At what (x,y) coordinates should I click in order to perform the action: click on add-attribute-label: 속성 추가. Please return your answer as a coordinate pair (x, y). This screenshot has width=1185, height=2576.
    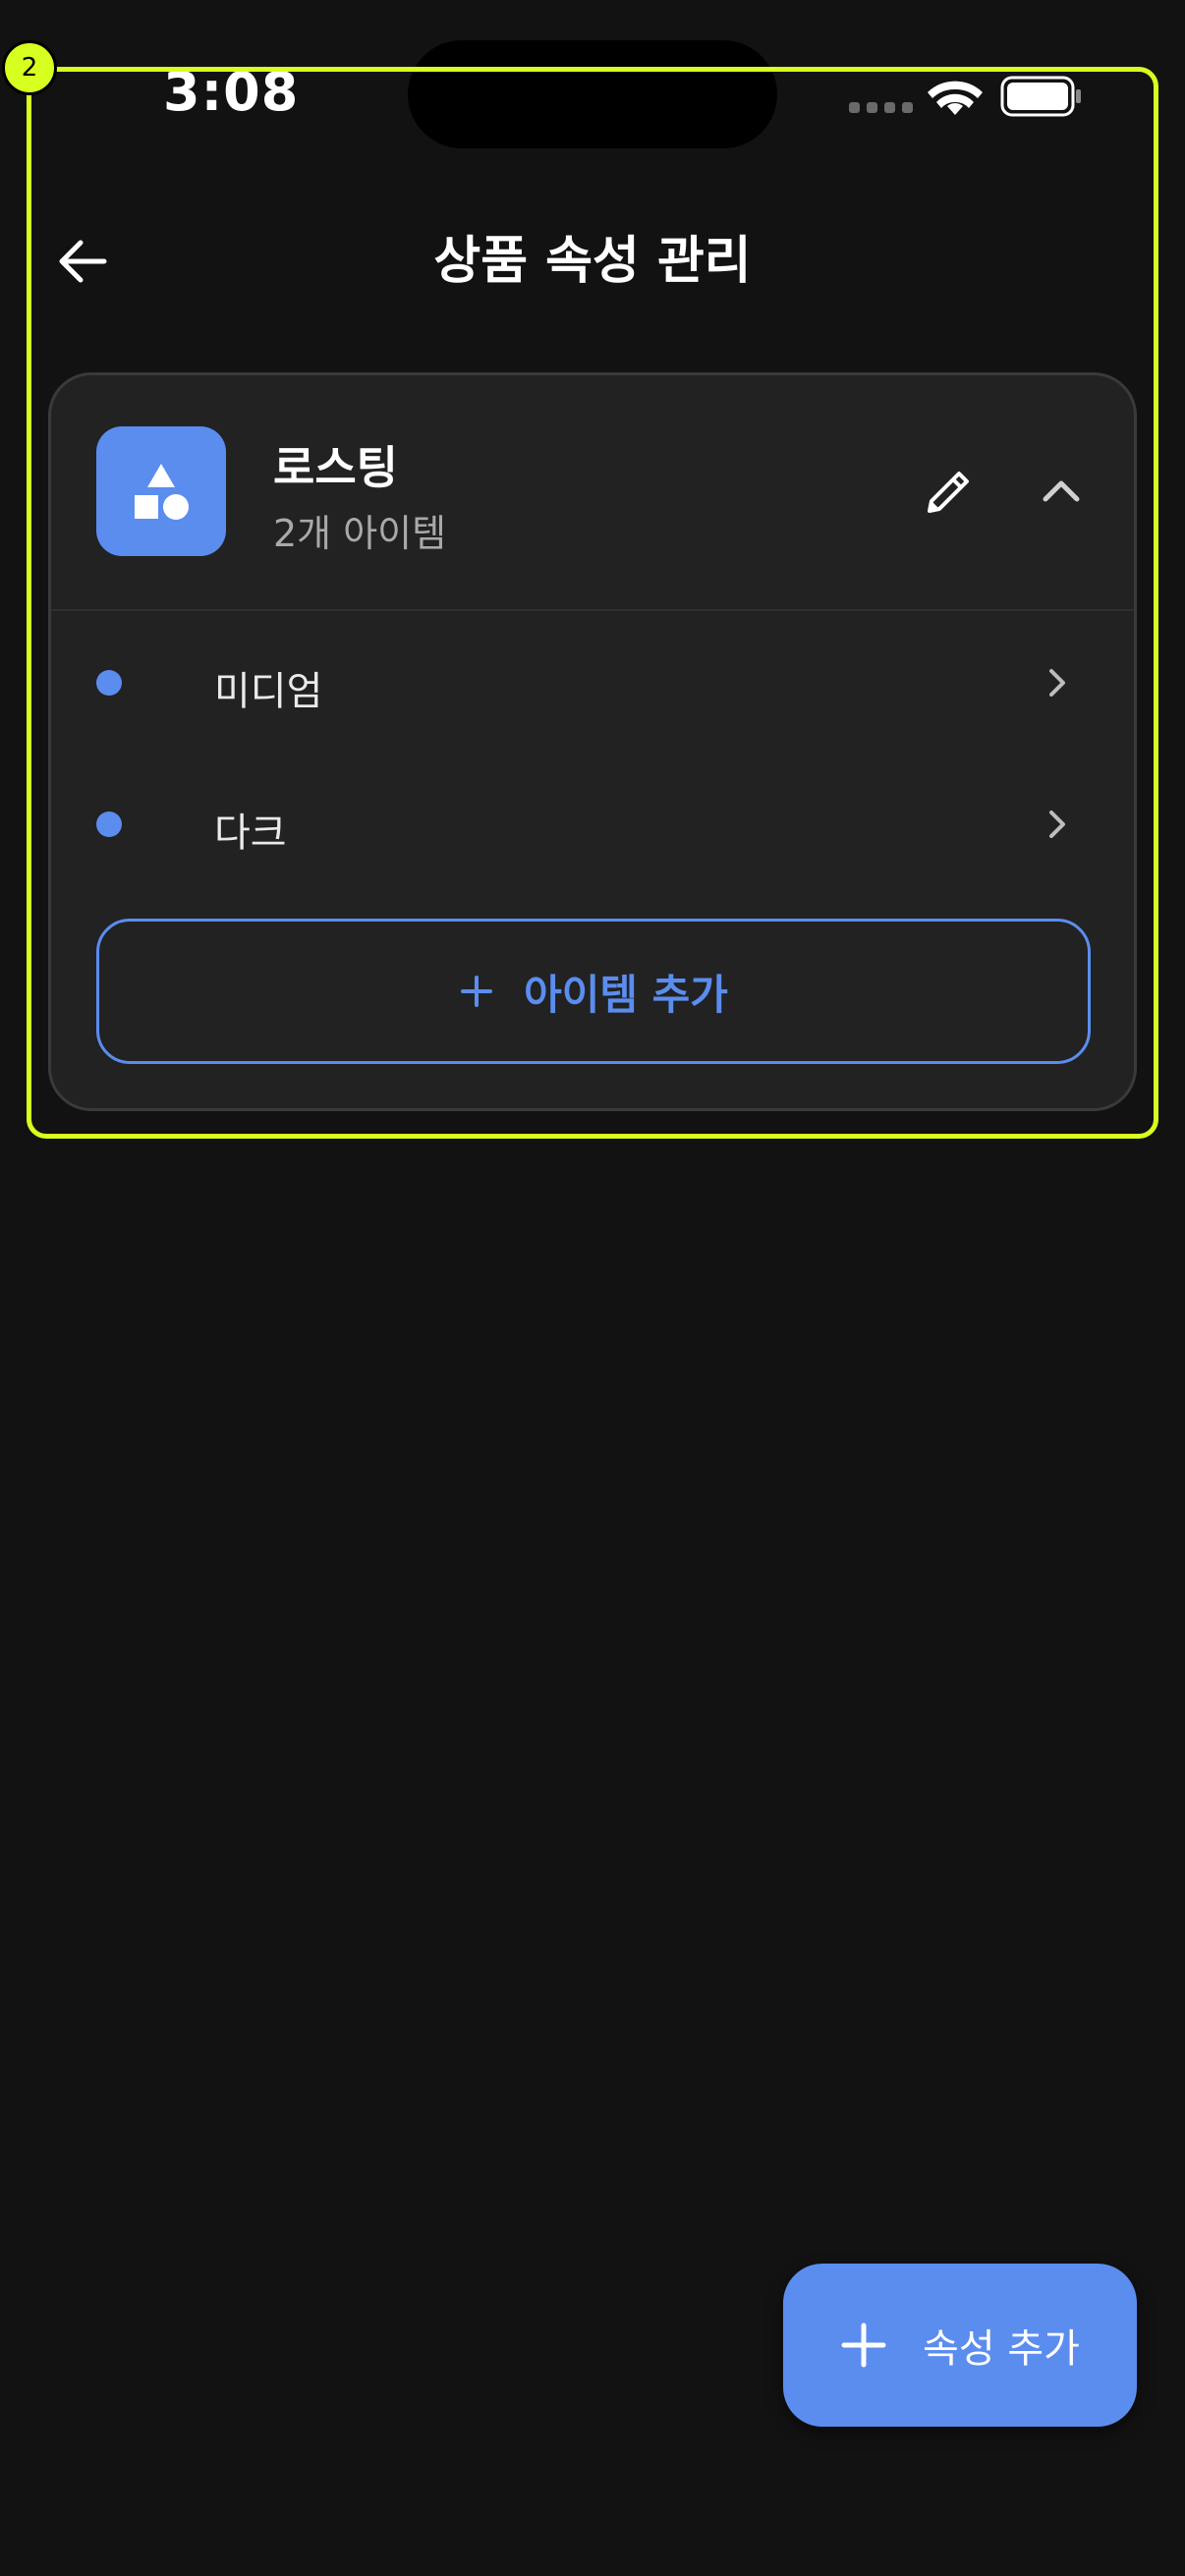
    Looking at the image, I should click on (1002, 2349).